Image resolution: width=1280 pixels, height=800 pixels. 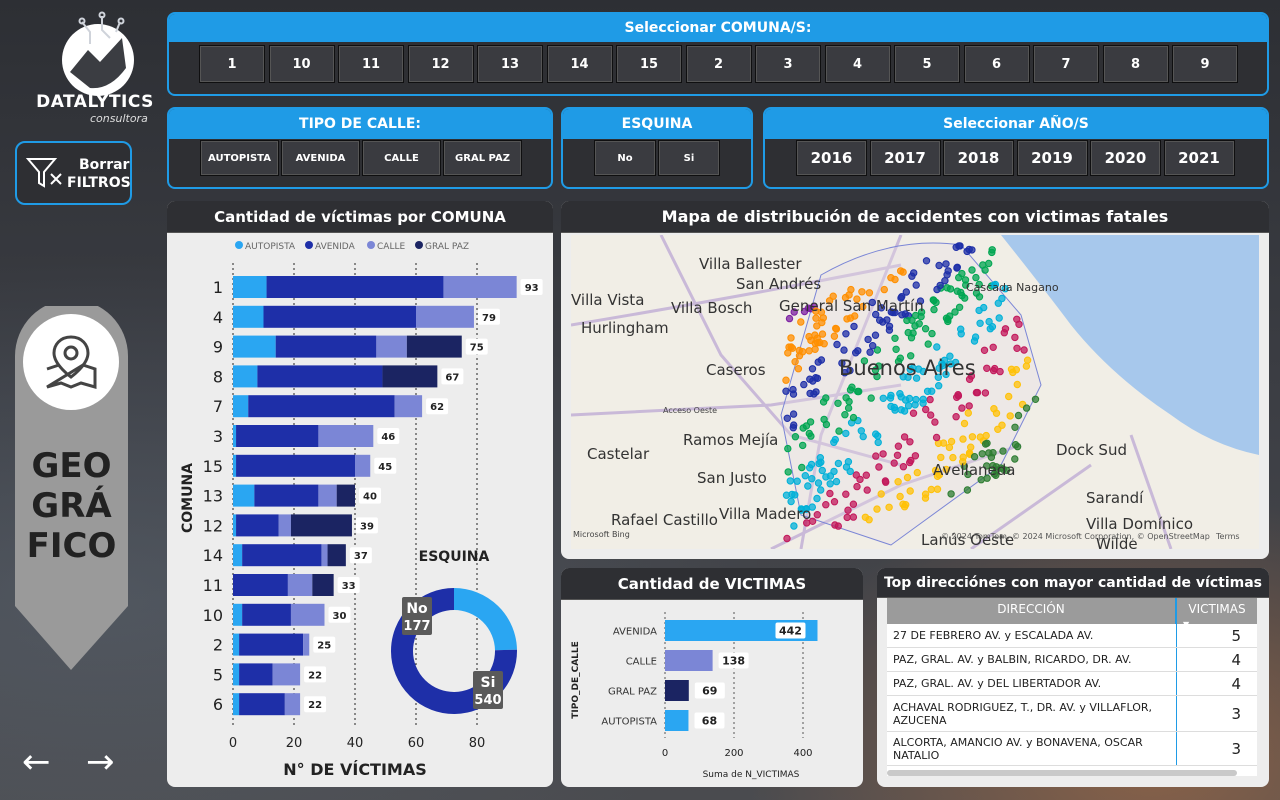 I want to click on comuna-option-15: 15, so click(x=649, y=64).